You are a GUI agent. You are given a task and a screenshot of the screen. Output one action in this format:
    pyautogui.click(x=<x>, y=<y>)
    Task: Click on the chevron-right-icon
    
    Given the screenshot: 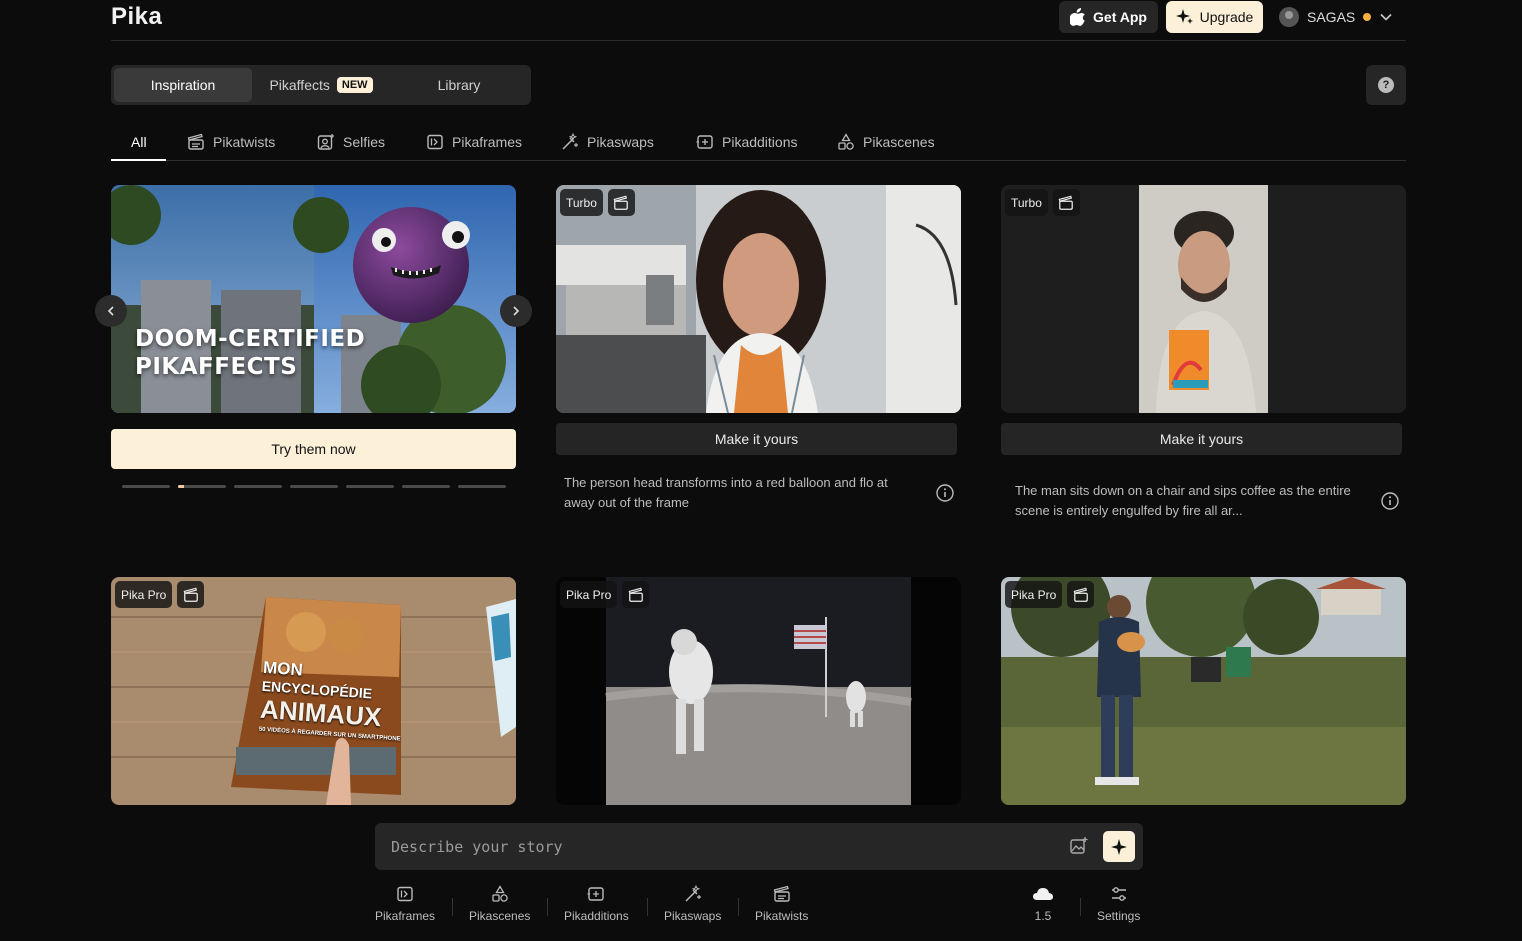 What is the action you would take?
    pyautogui.click(x=516, y=311)
    